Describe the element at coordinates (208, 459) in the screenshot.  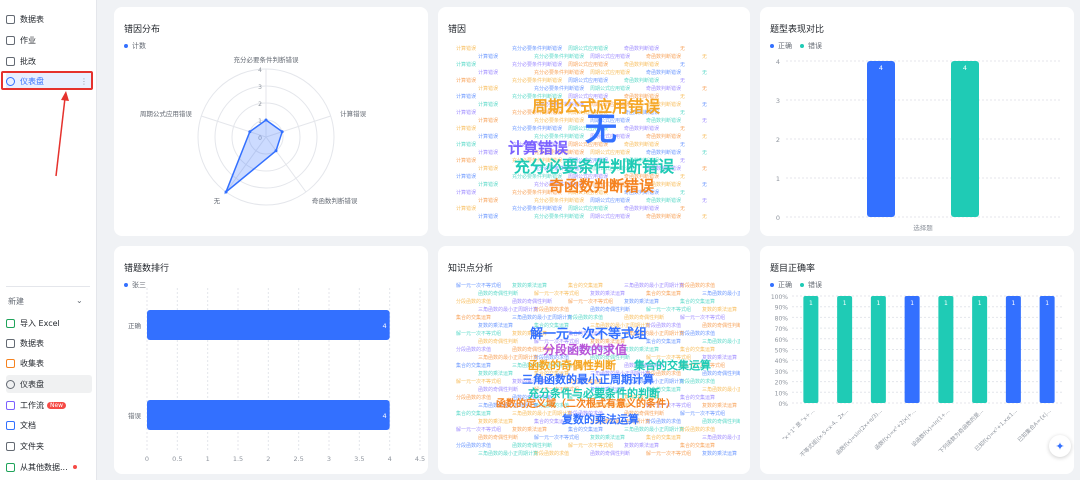
I see `x-tick-label: 1` at that location.